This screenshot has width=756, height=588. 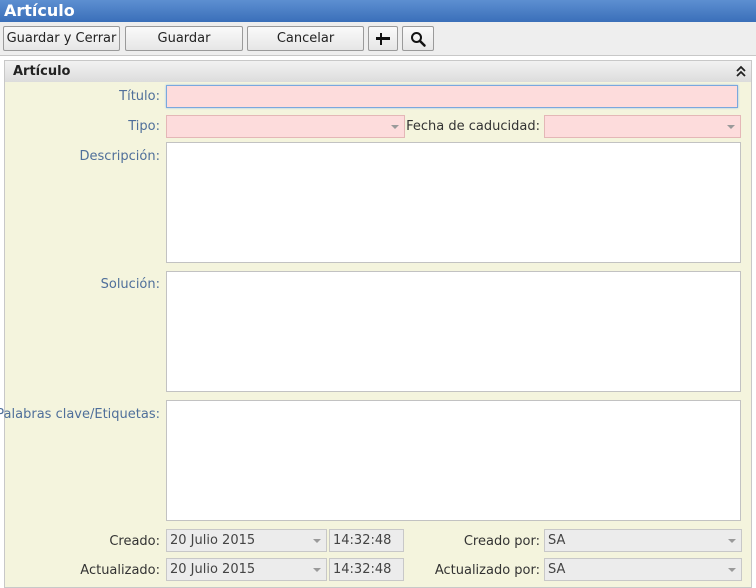 I want to click on tipo-label: Tipo:, so click(x=144, y=126).